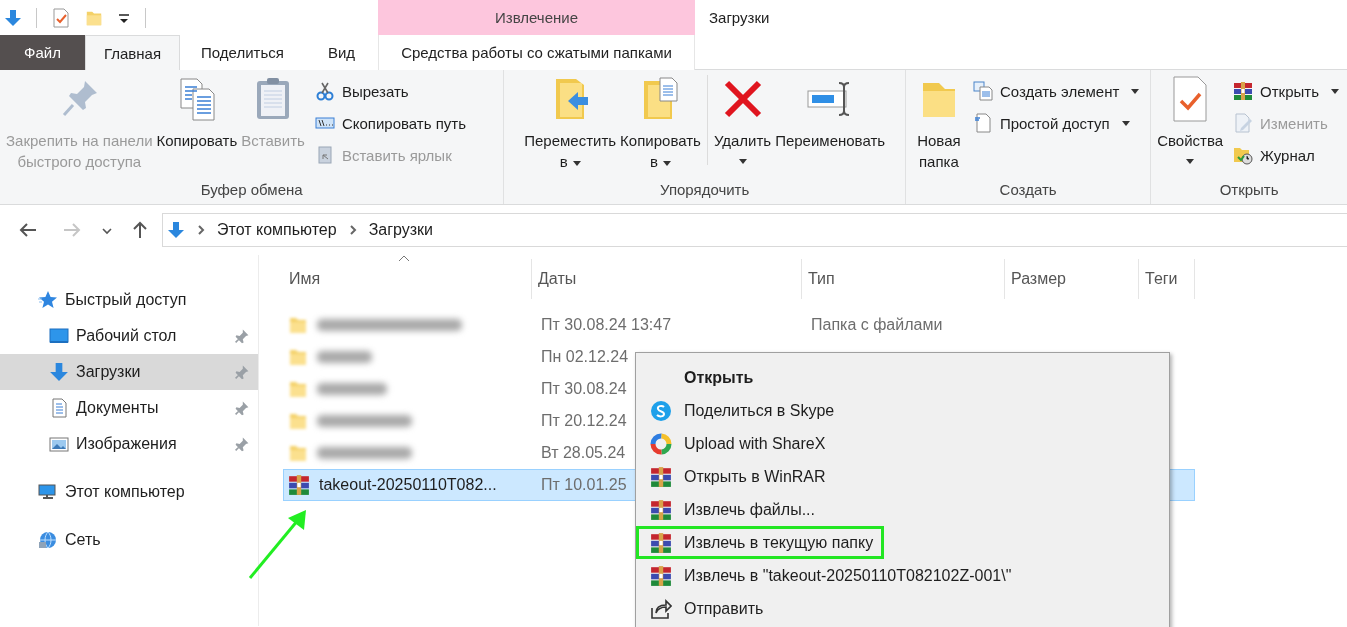  I want to click on date-modified: Пт 30.08.24, so click(584, 388).